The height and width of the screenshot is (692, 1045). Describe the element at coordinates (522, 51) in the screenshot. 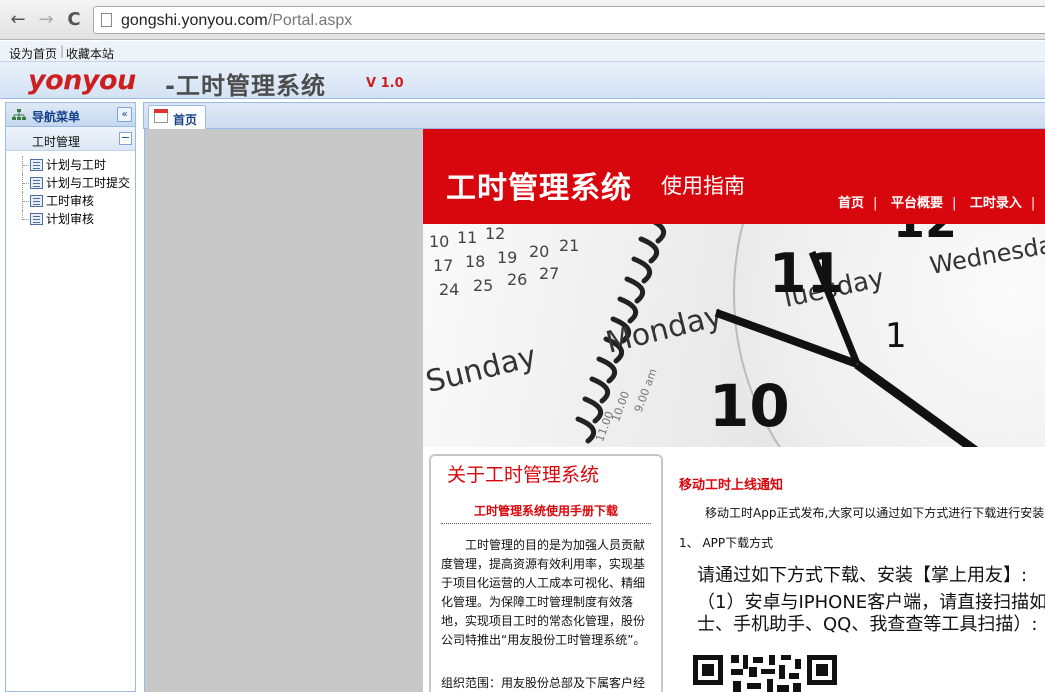

I see `top-links-bar: 设为首页 | 收藏本站` at that location.